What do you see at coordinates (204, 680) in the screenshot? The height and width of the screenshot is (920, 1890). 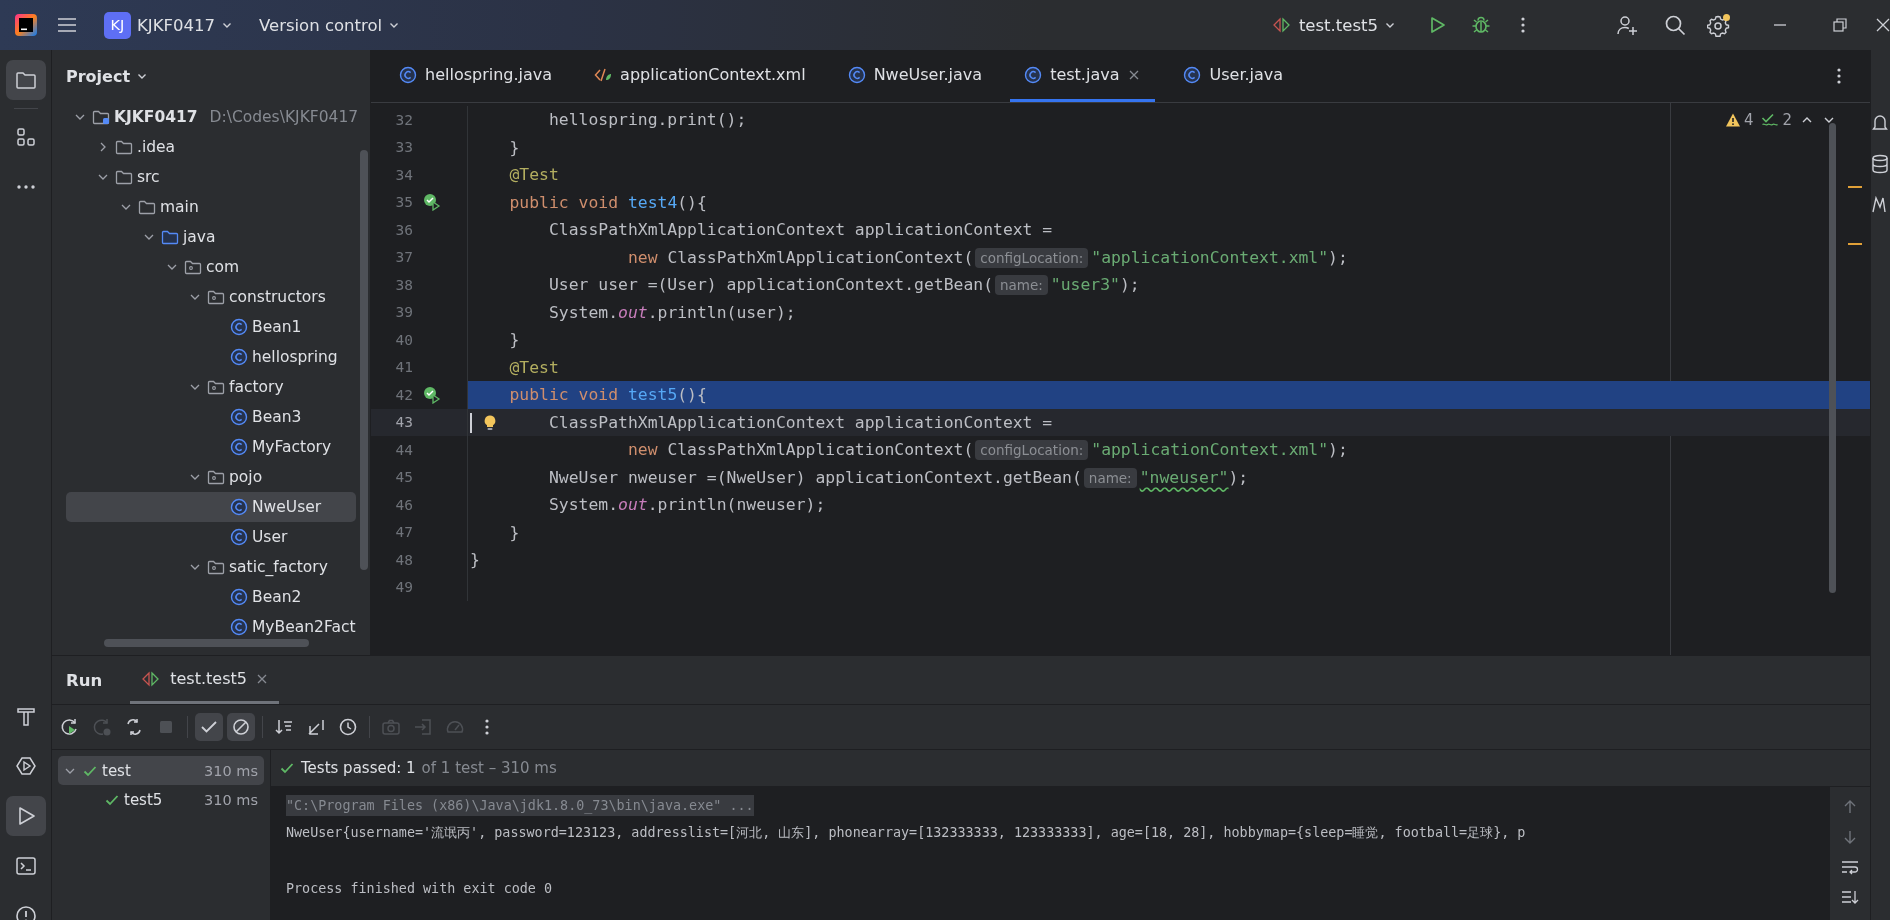 I see `run-tab: test.test5` at bounding box center [204, 680].